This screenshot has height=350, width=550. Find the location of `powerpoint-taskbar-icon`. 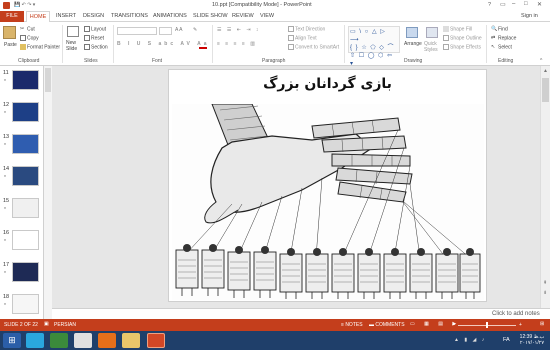

powerpoint-taskbar-icon is located at coordinates (156, 340).